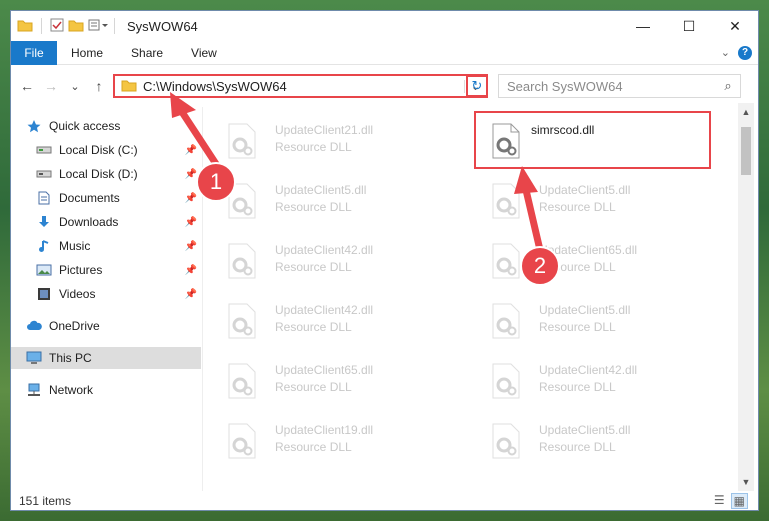 The image size is (769, 521). Describe the element at coordinates (106, 358) in the screenshot. I see `sidebar-item-this-pc: This PC` at that location.